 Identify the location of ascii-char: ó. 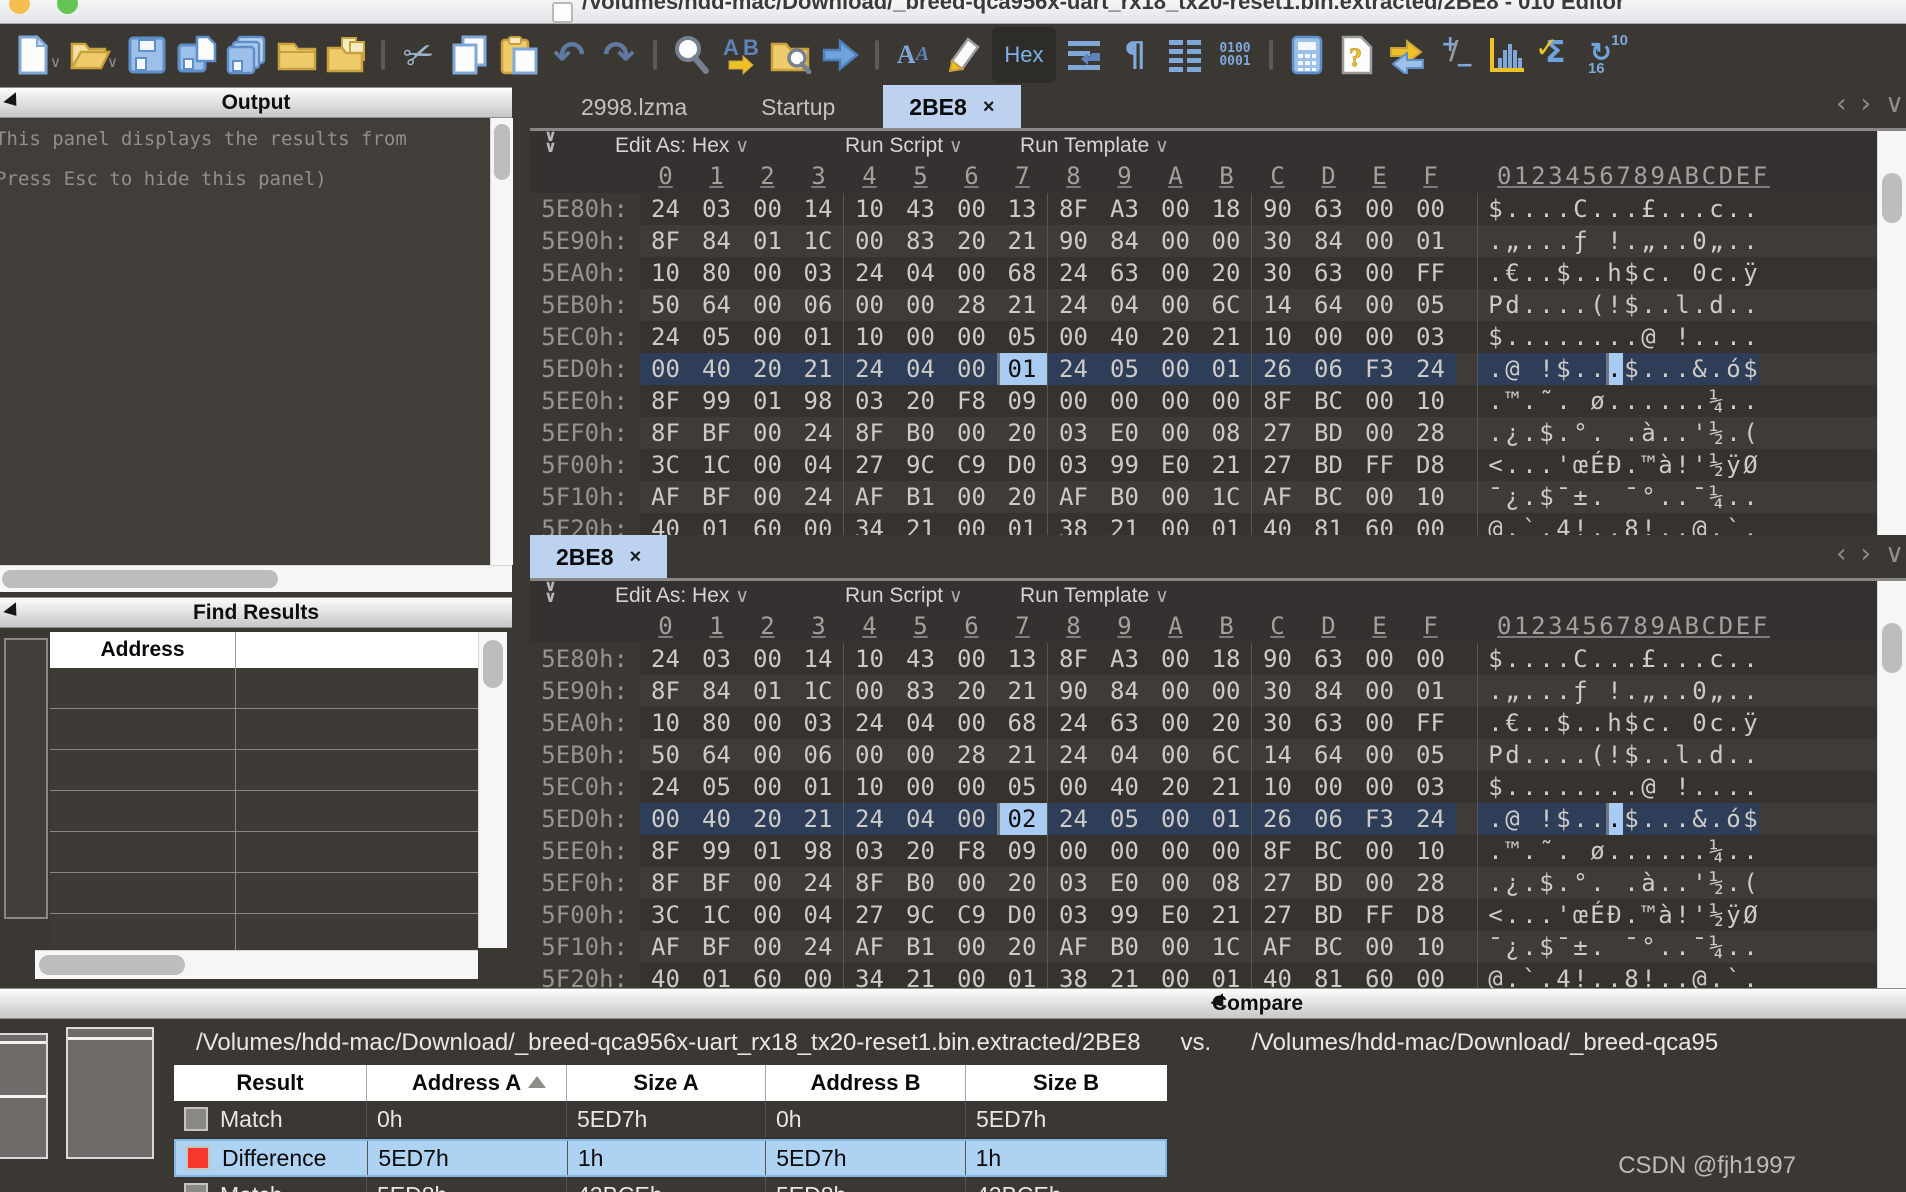
(1733, 369).